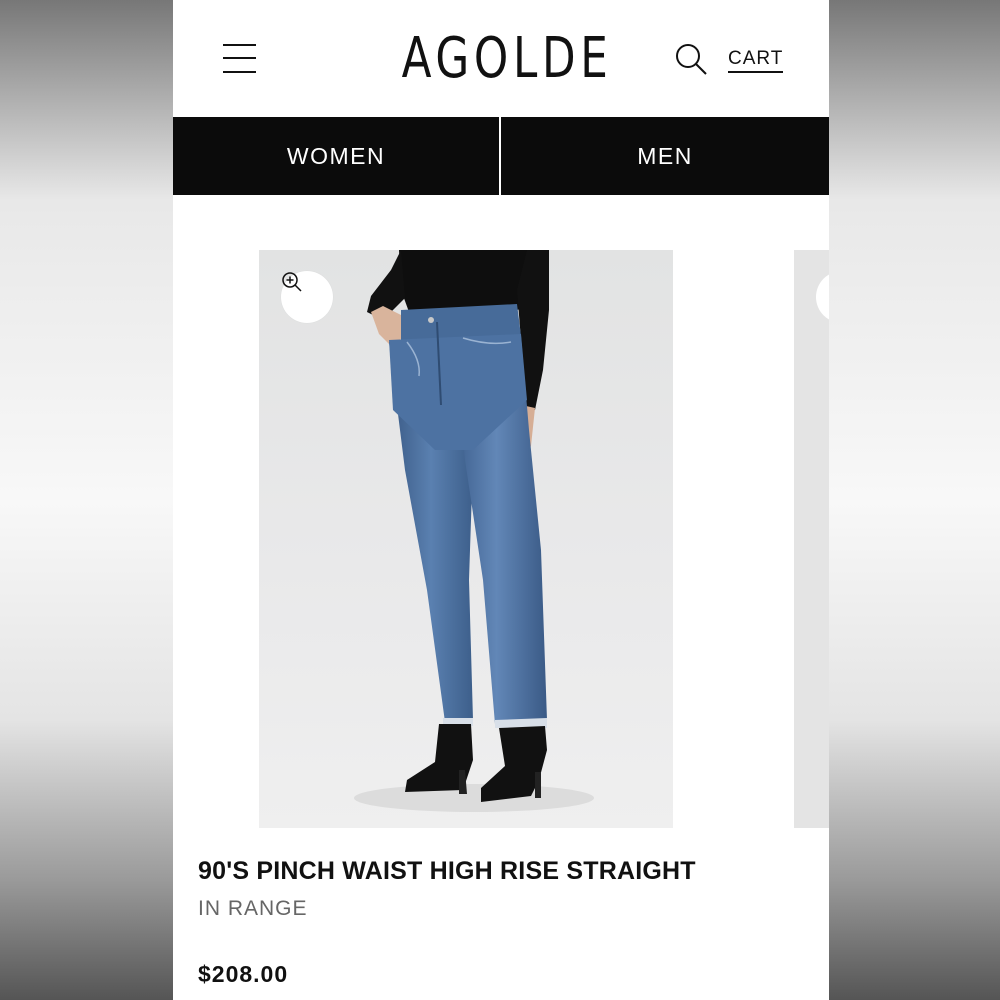  What do you see at coordinates (243, 974) in the screenshot?
I see `product-price: $208.00` at bounding box center [243, 974].